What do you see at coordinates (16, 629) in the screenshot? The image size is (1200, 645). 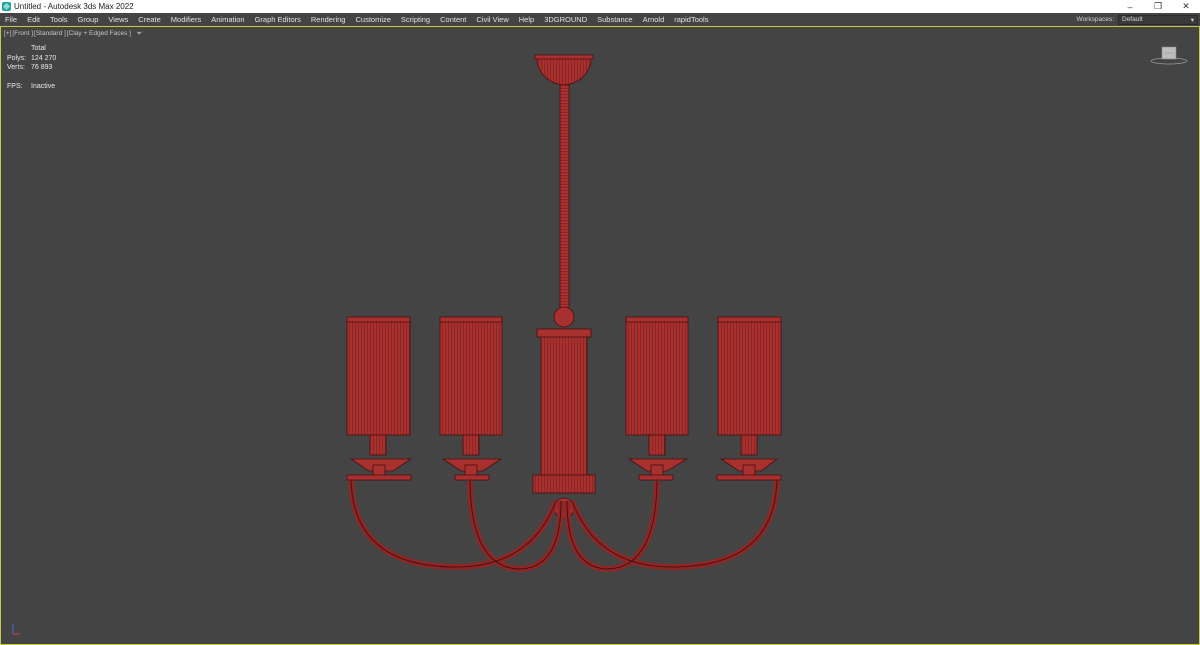 I see `axis-tripod-icon` at bounding box center [16, 629].